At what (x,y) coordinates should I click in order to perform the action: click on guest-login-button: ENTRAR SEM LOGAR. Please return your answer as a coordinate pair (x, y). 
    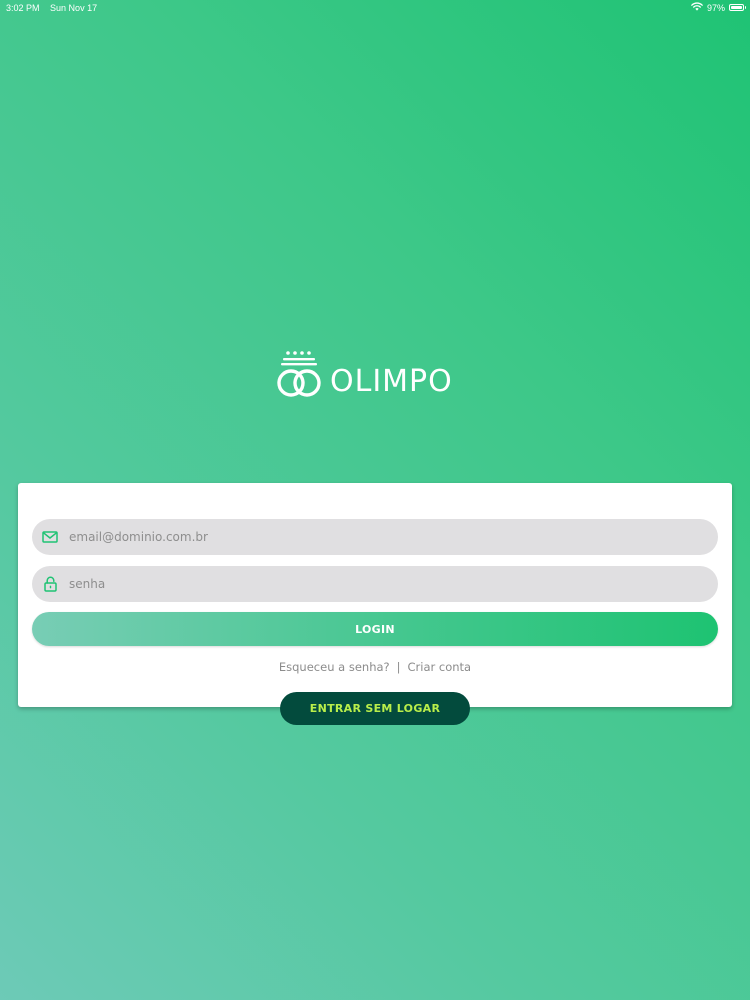
    Looking at the image, I should click on (375, 708).